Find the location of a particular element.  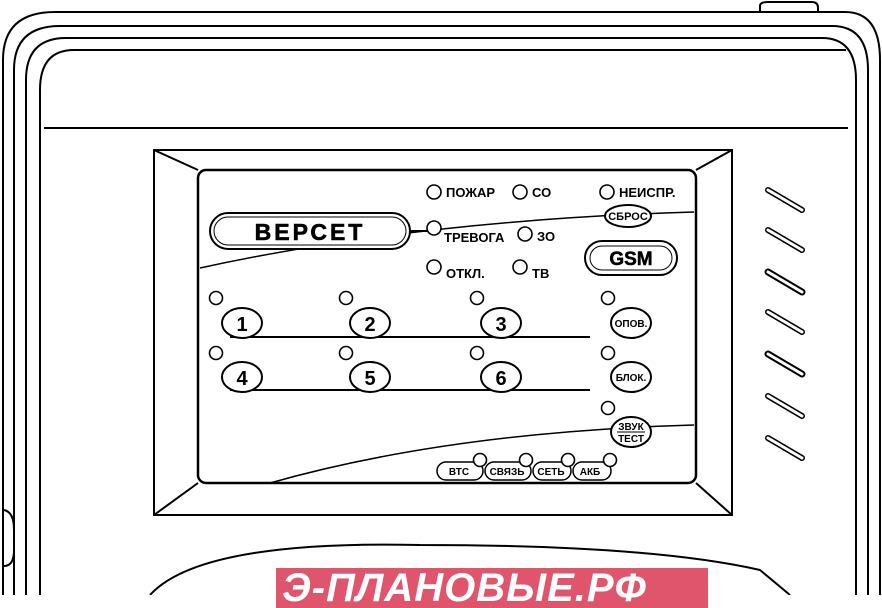

zone-2-button: 2 is located at coordinates (370, 323).